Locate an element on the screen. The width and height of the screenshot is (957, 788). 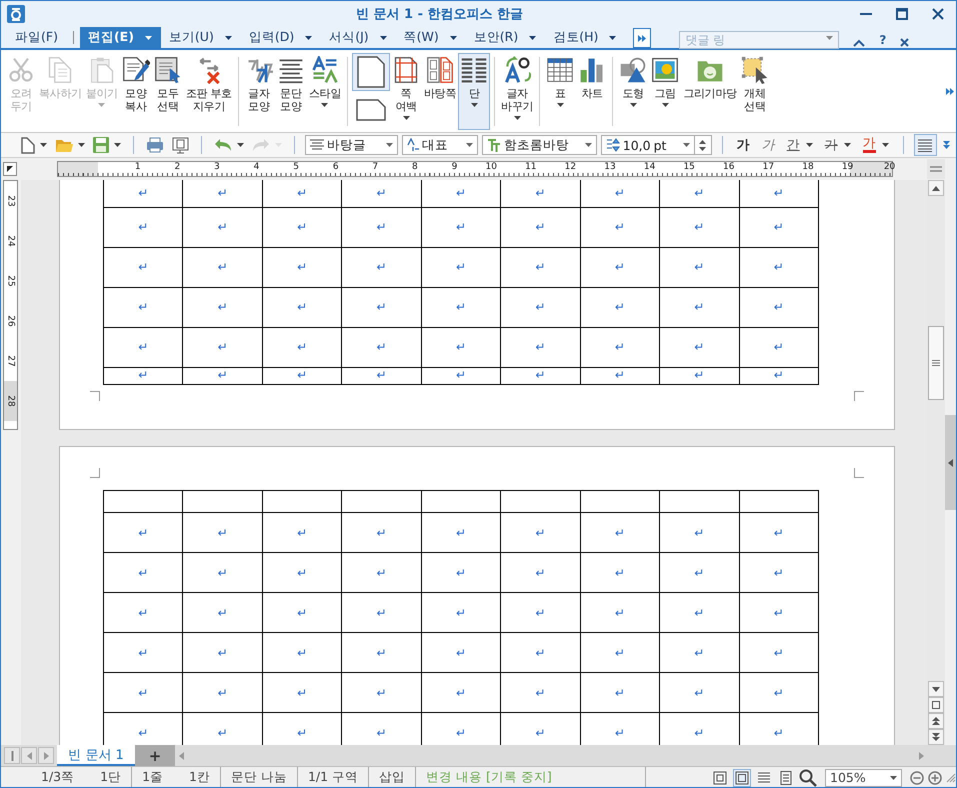
ribbon-button: 글자 바꾸기 is located at coordinates (517, 91).